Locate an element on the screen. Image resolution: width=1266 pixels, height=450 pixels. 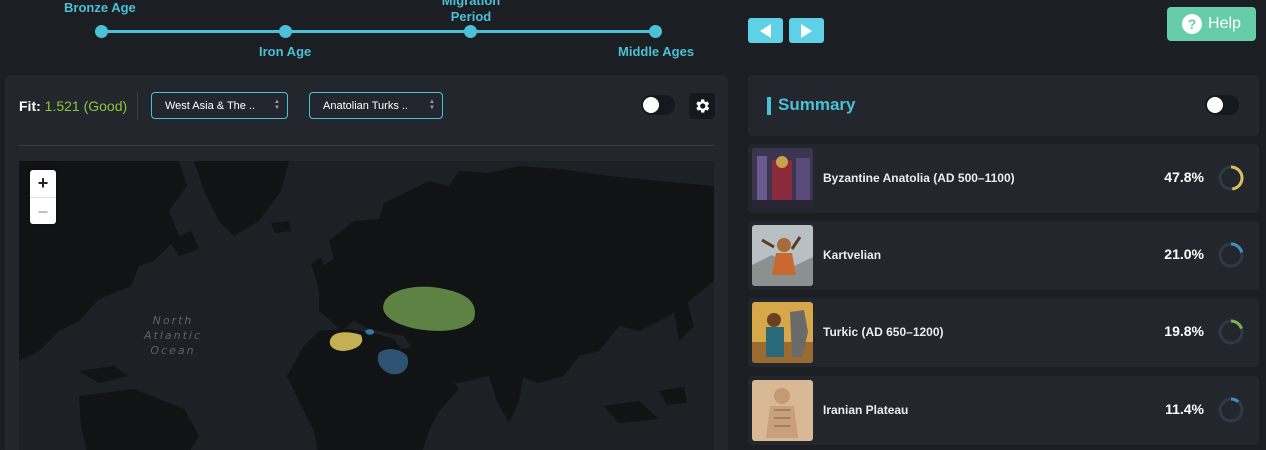
question-circle-icon: ? is located at coordinates (1192, 24).